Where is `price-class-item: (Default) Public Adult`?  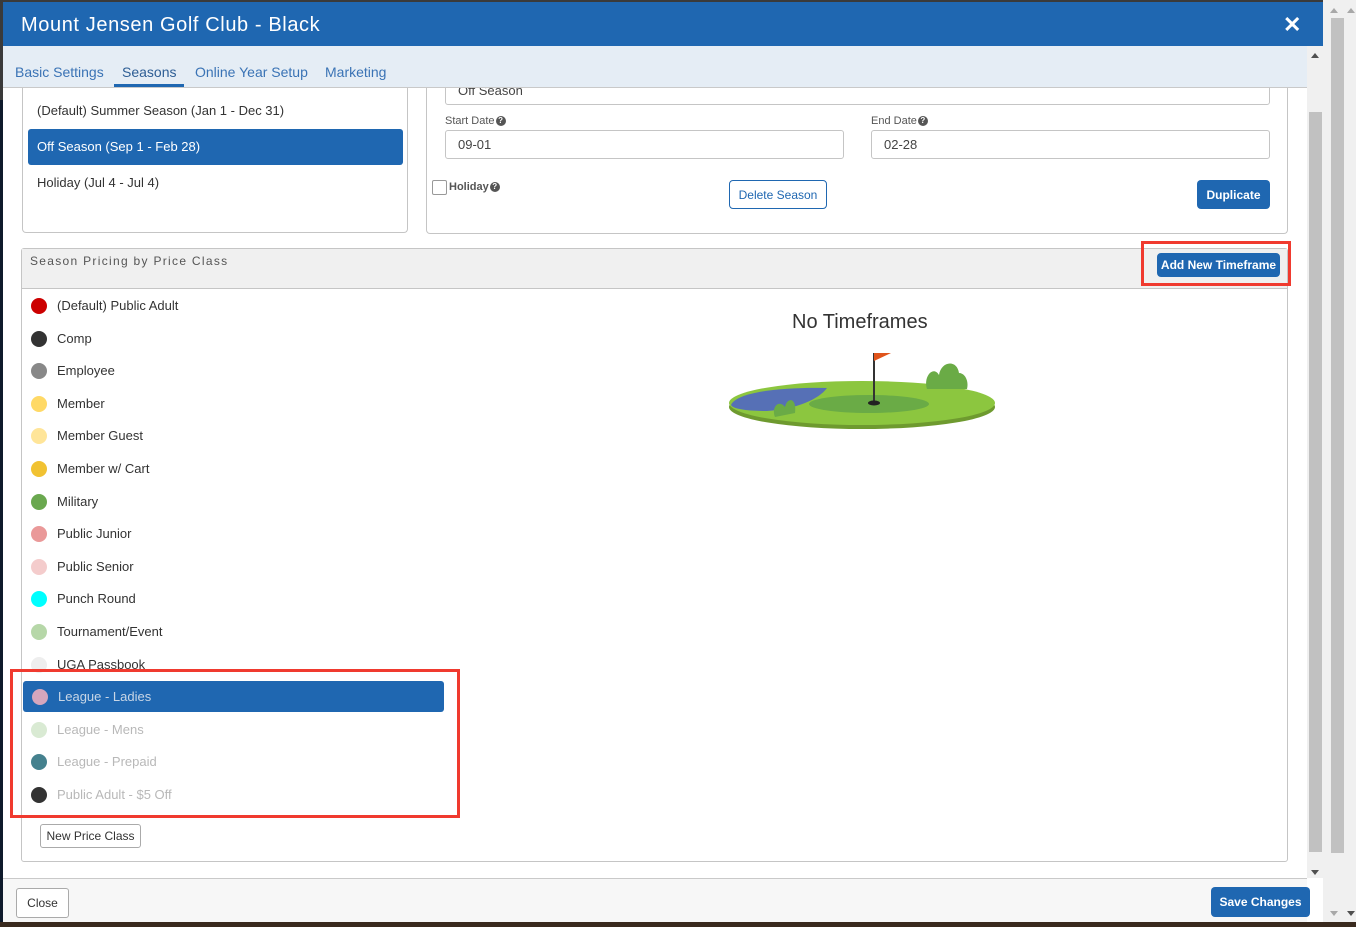
price-class-item: (Default) Public Adult is located at coordinates (233, 305).